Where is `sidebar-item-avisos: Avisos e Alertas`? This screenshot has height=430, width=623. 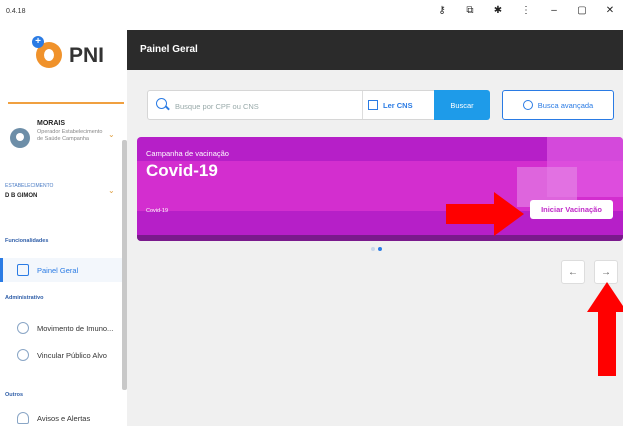 sidebar-item-avisos: Avisos e Alertas is located at coordinates (62, 418).